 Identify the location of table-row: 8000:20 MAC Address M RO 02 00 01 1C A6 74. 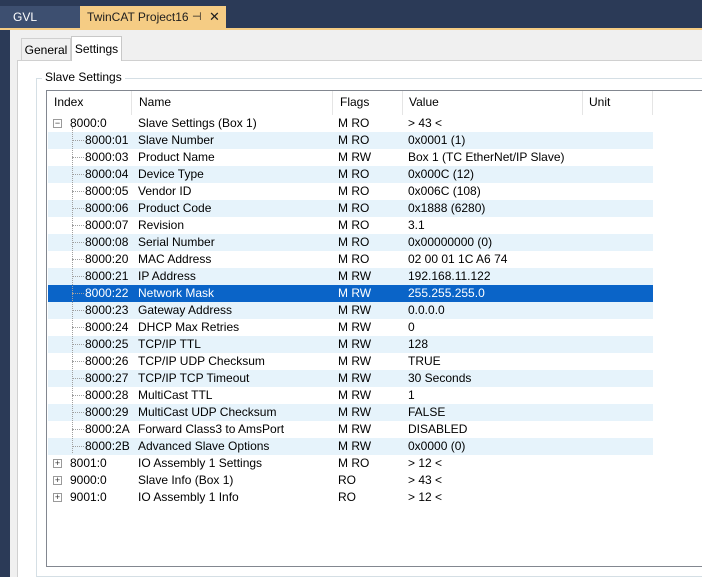
(350, 259).